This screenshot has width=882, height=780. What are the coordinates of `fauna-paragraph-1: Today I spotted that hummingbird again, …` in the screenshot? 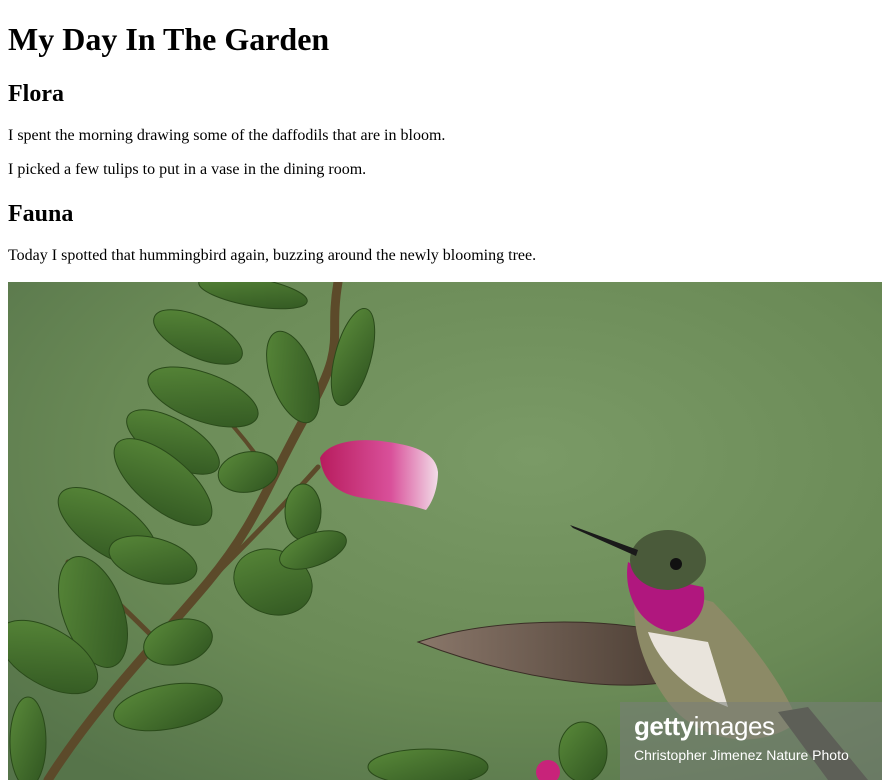 It's located at (272, 255).